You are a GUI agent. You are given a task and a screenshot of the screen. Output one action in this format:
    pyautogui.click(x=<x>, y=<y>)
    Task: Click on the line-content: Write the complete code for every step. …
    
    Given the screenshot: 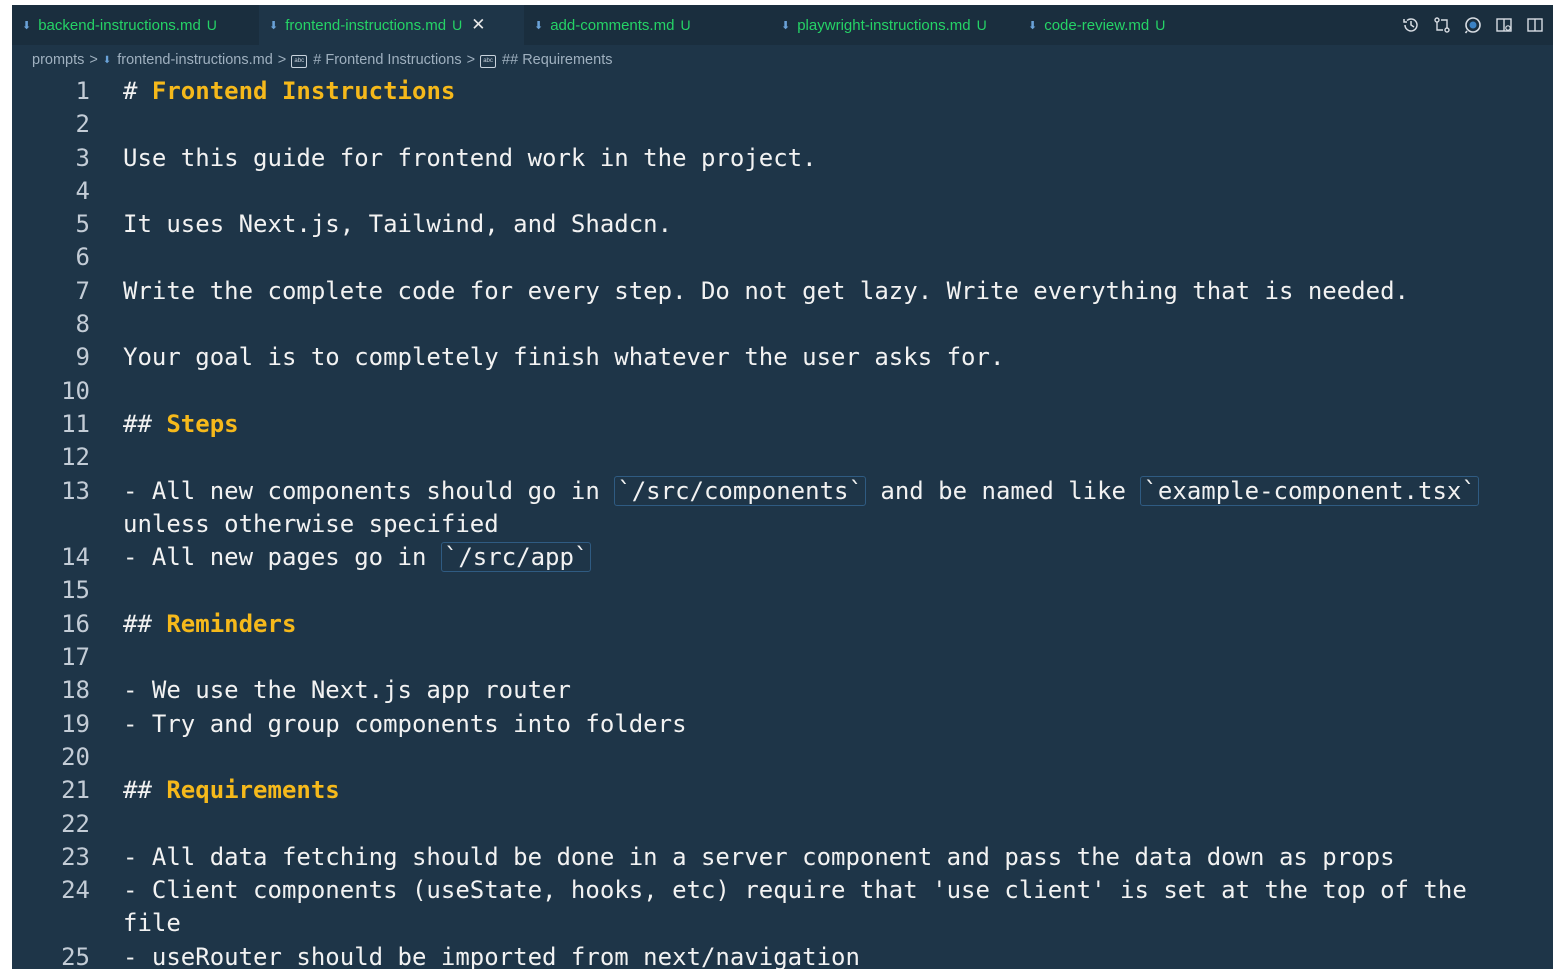 What is the action you would take?
    pyautogui.click(x=766, y=290)
    